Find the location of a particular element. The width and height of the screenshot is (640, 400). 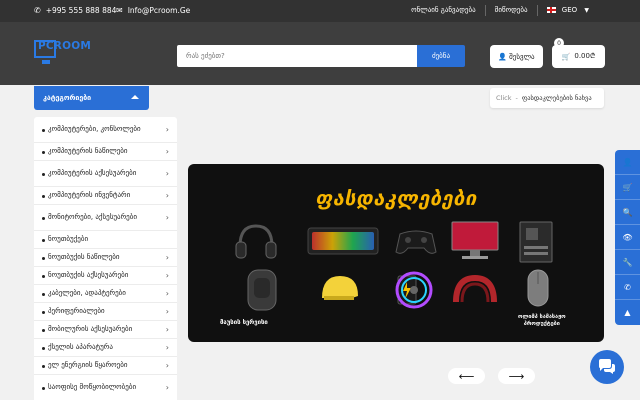

breadcrumb: Click - ფასდაკლებების ნახვა is located at coordinates (547, 98).